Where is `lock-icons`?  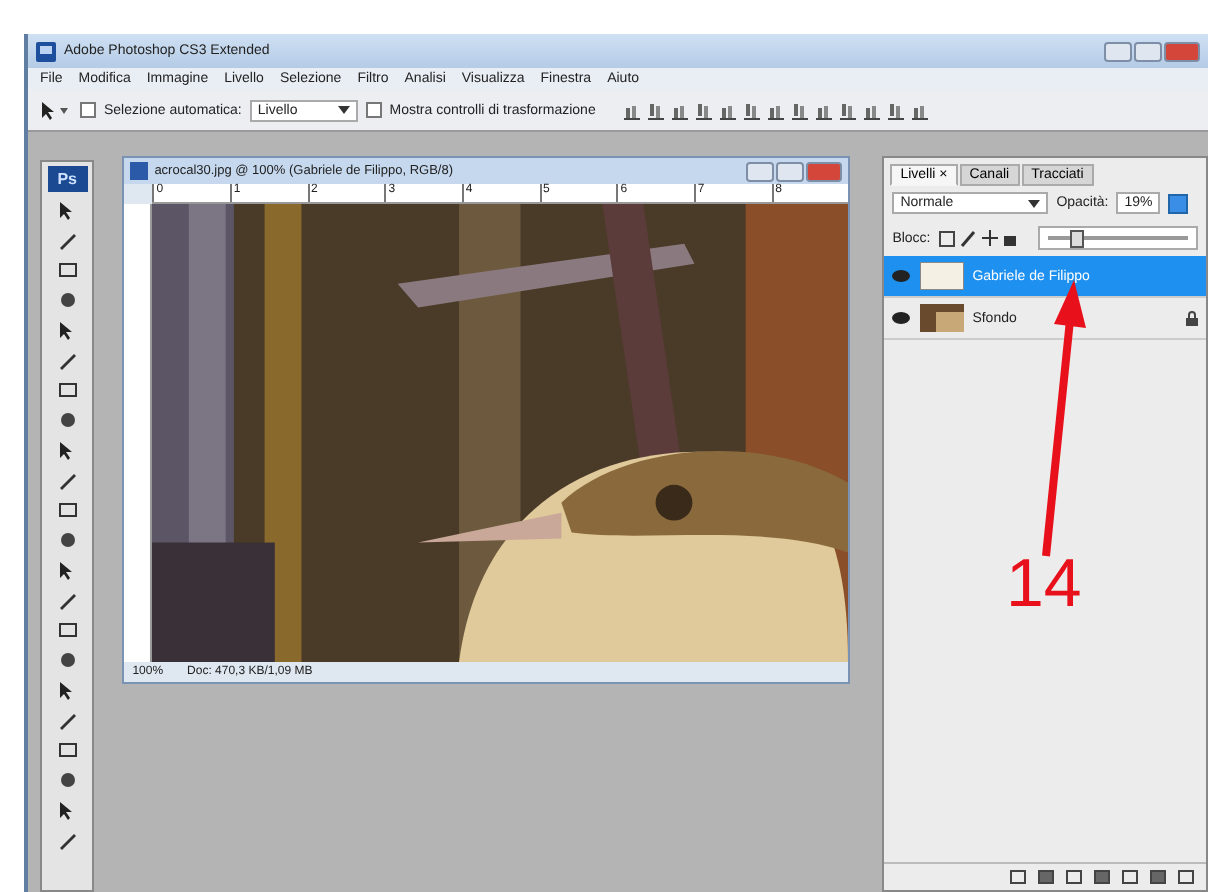
lock-icons is located at coordinates (978, 238).